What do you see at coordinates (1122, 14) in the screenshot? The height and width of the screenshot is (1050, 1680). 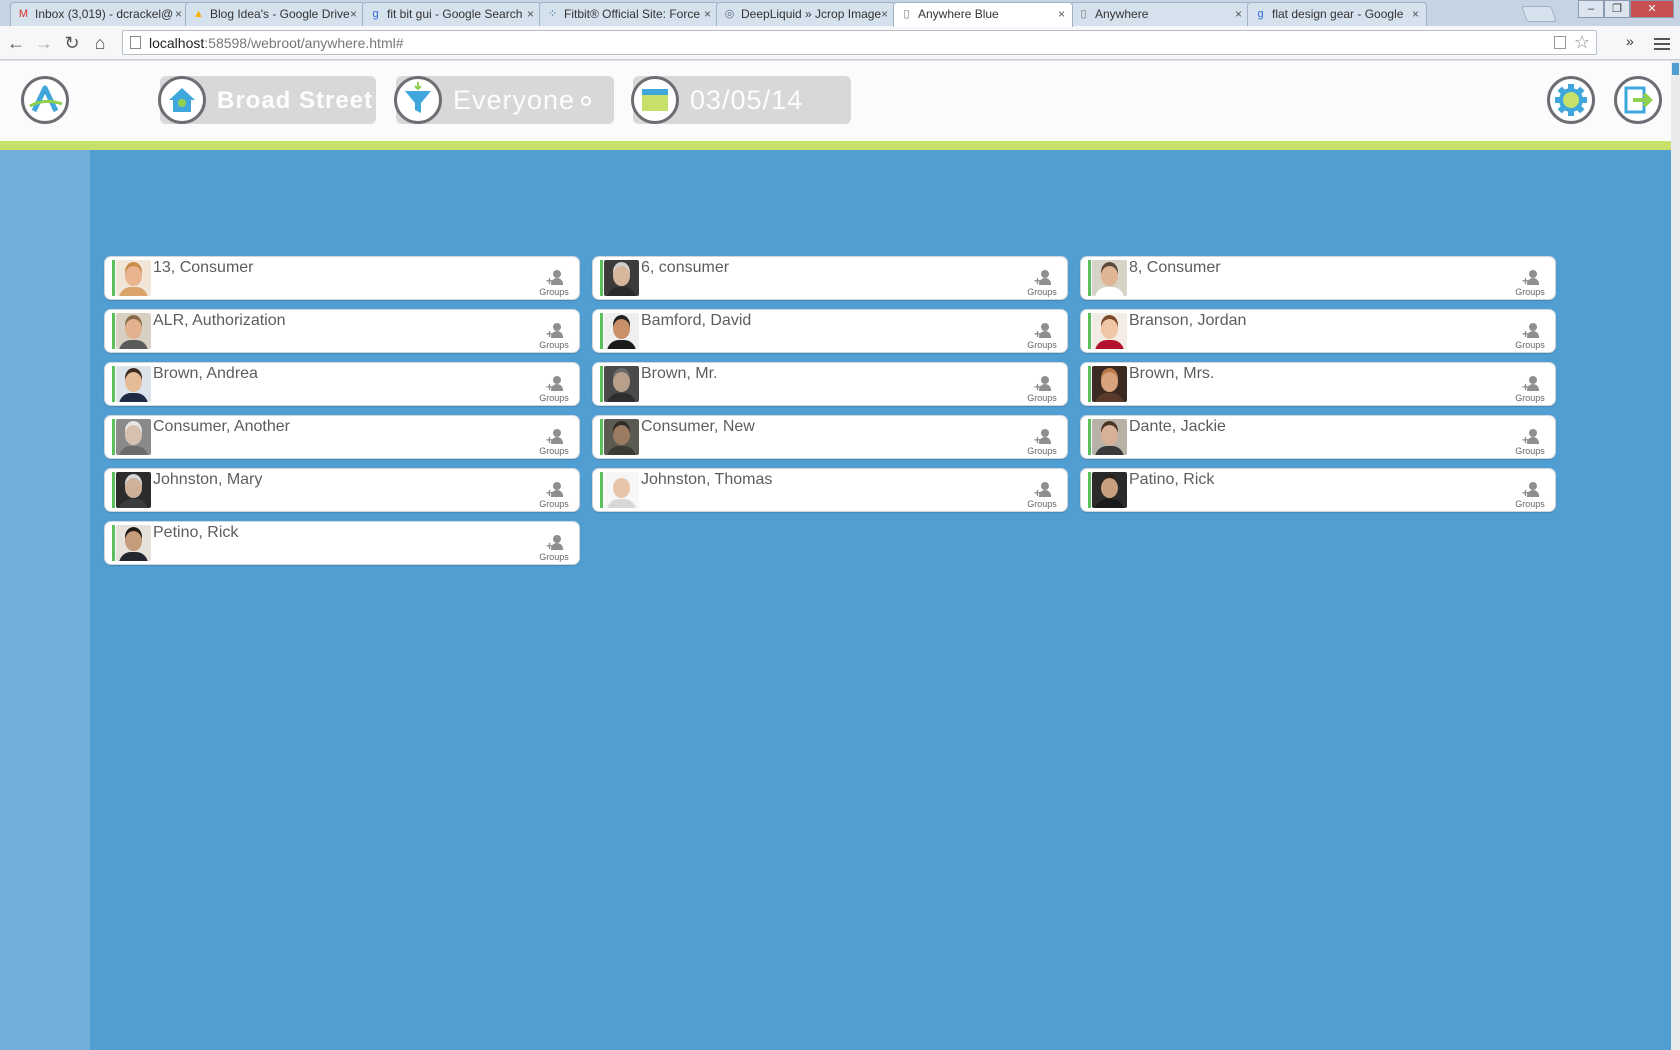 I see `tab-title: Anywhere` at bounding box center [1122, 14].